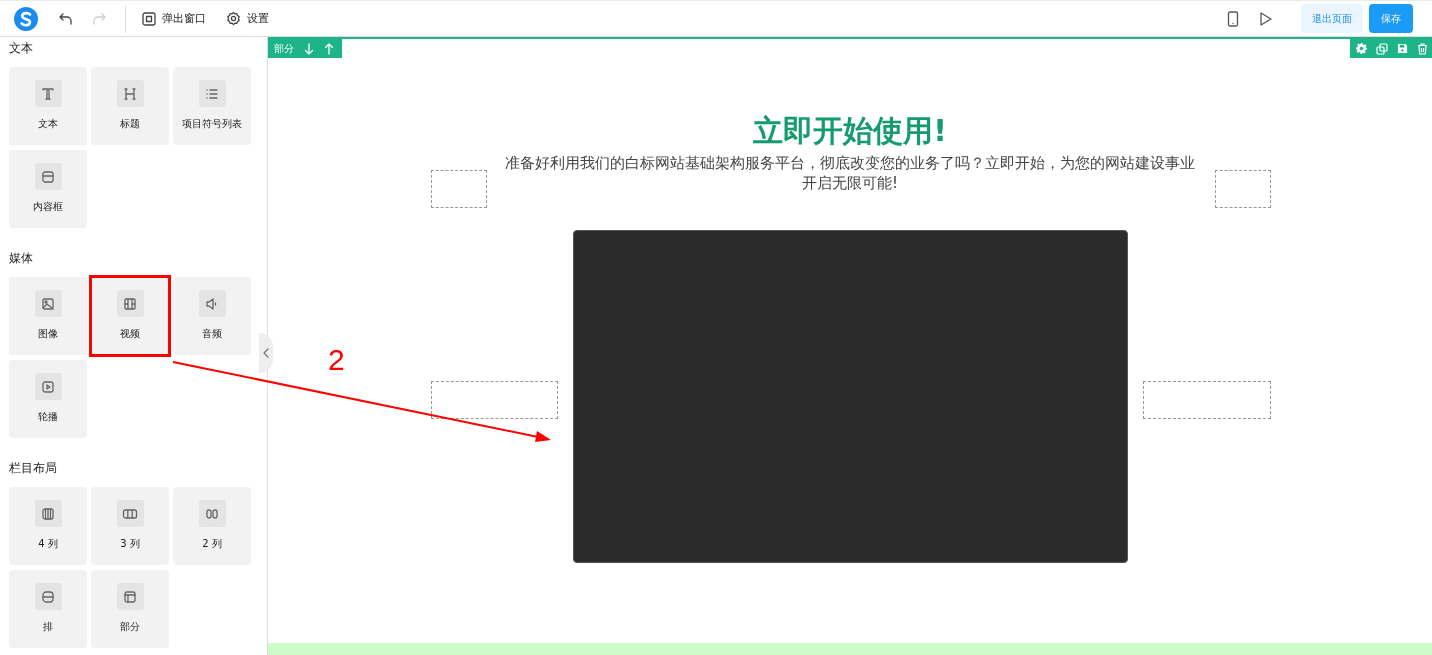 This screenshot has width=1432, height=655. What do you see at coordinates (212, 106) in the screenshot?
I see `element-tile: 项目符号列表` at bounding box center [212, 106].